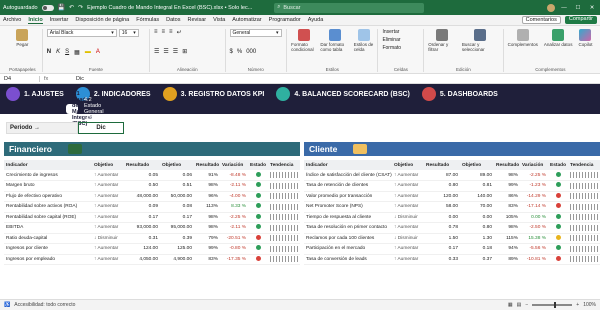 This screenshot has width=600, height=319. What do you see at coordinates (71, 7) in the screenshot?
I see `undo-icon: ↶` at bounding box center [71, 7].